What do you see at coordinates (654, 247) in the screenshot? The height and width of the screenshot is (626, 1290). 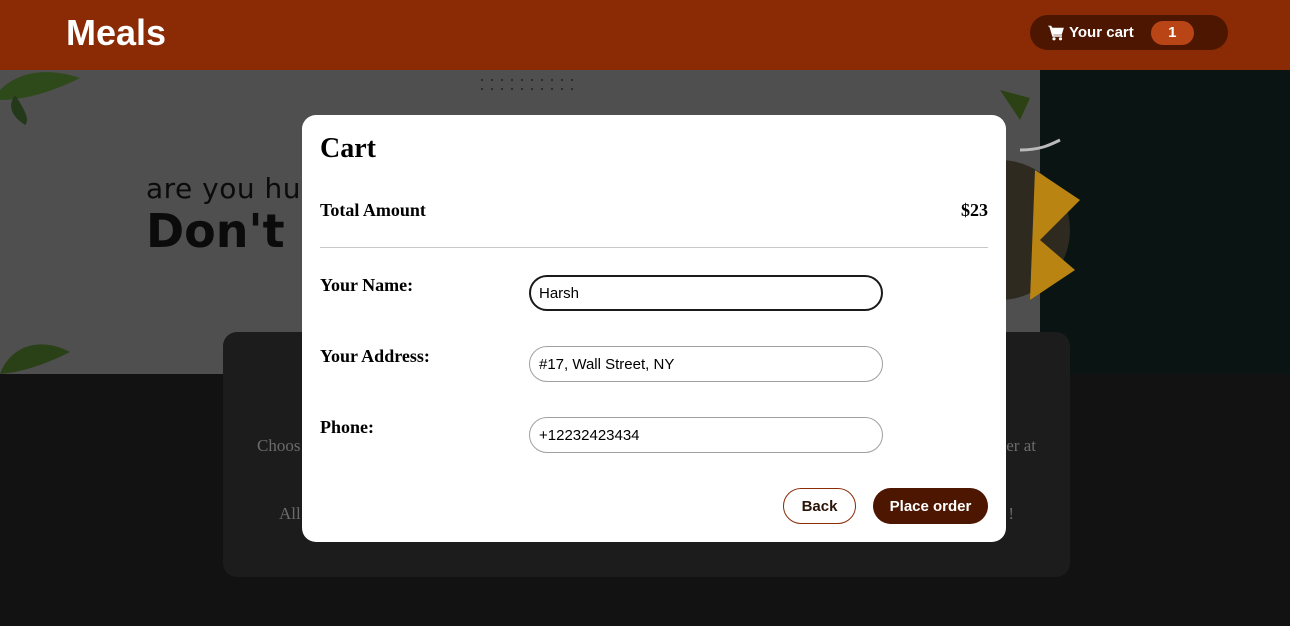 I see `divider` at bounding box center [654, 247].